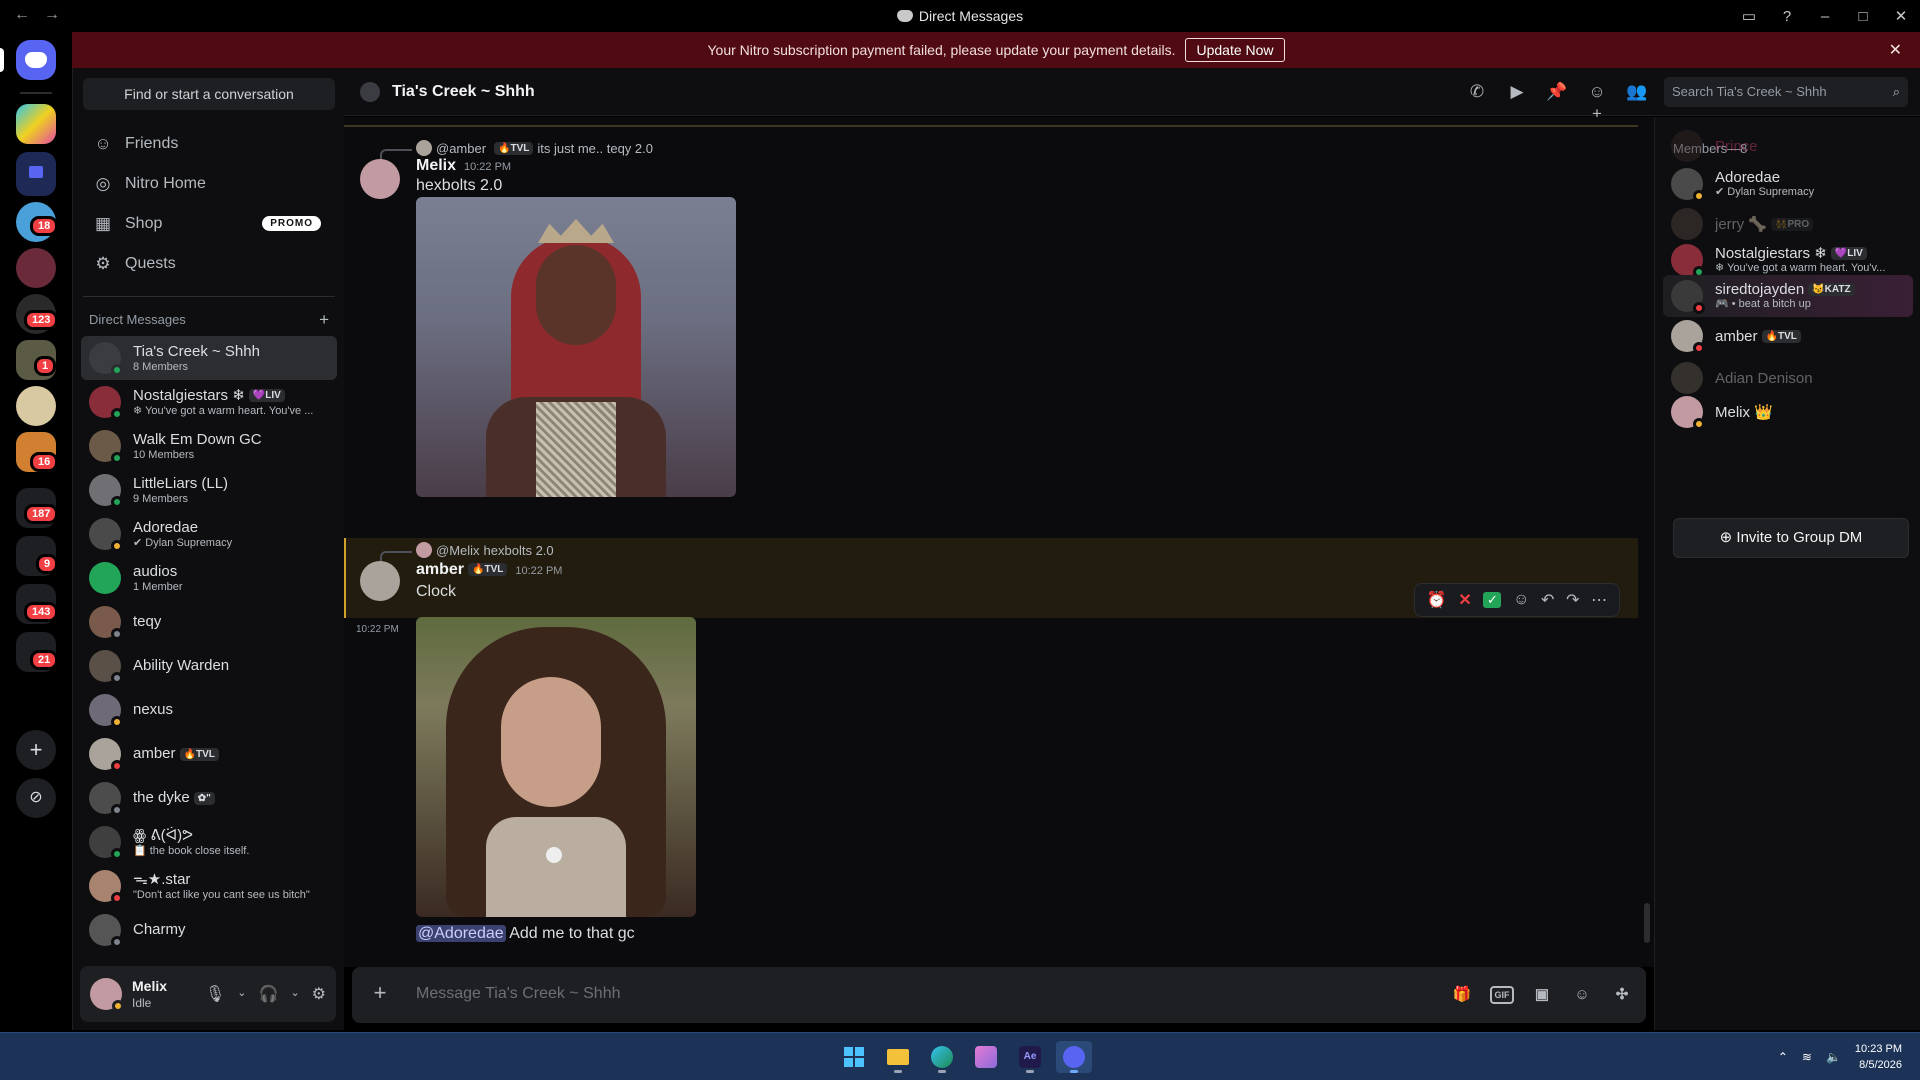 The width and height of the screenshot is (1920, 1080). Describe the element at coordinates (209, 578) in the screenshot. I see `dm-item: audios 1 Member` at that location.